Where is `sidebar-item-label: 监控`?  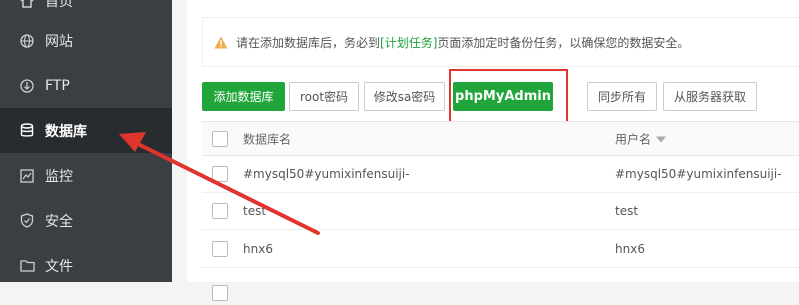
sidebar-item-label: 监控 is located at coordinates (59, 176).